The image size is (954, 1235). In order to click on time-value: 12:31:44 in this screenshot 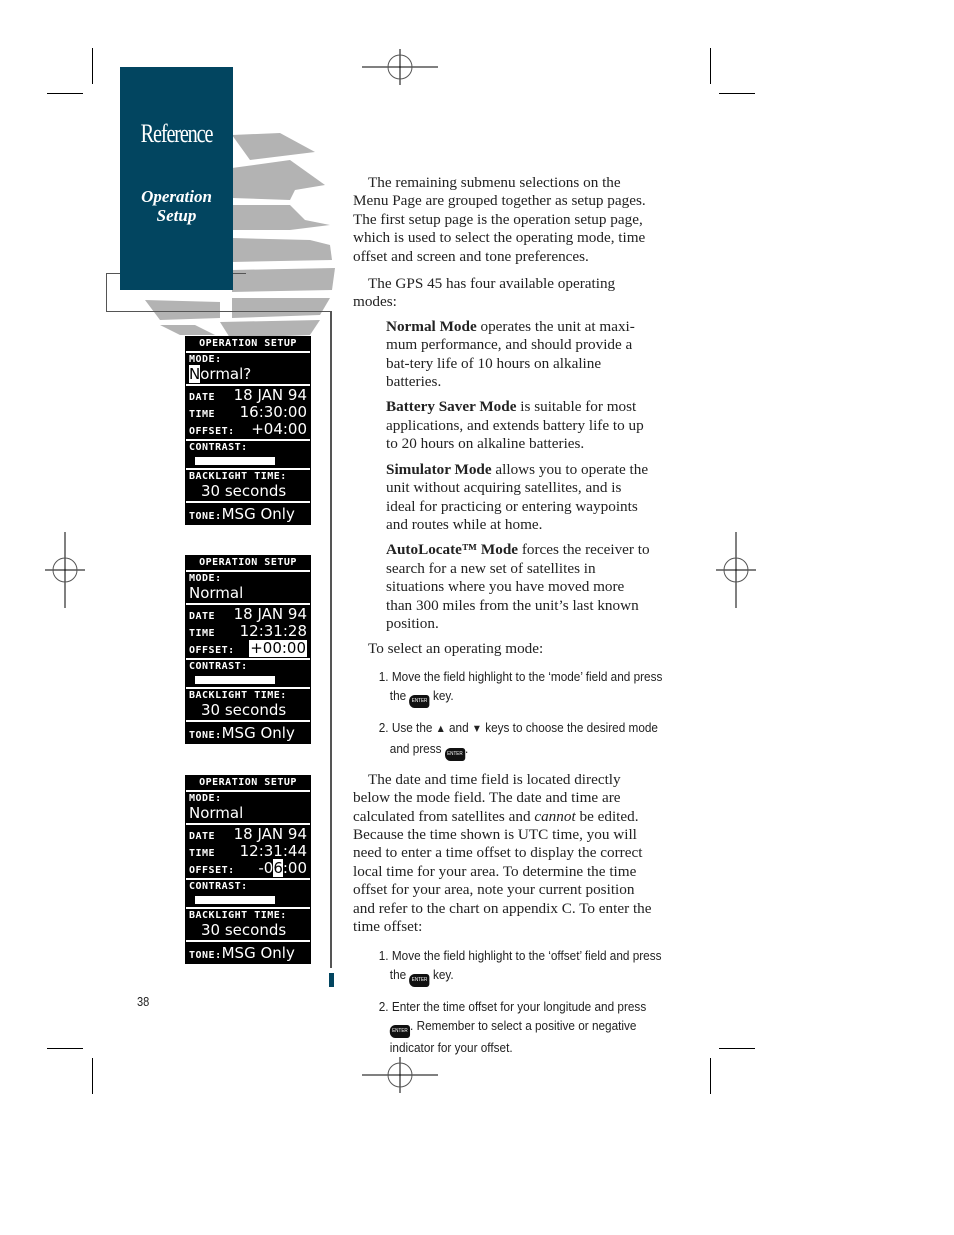, I will do `click(273, 851)`.